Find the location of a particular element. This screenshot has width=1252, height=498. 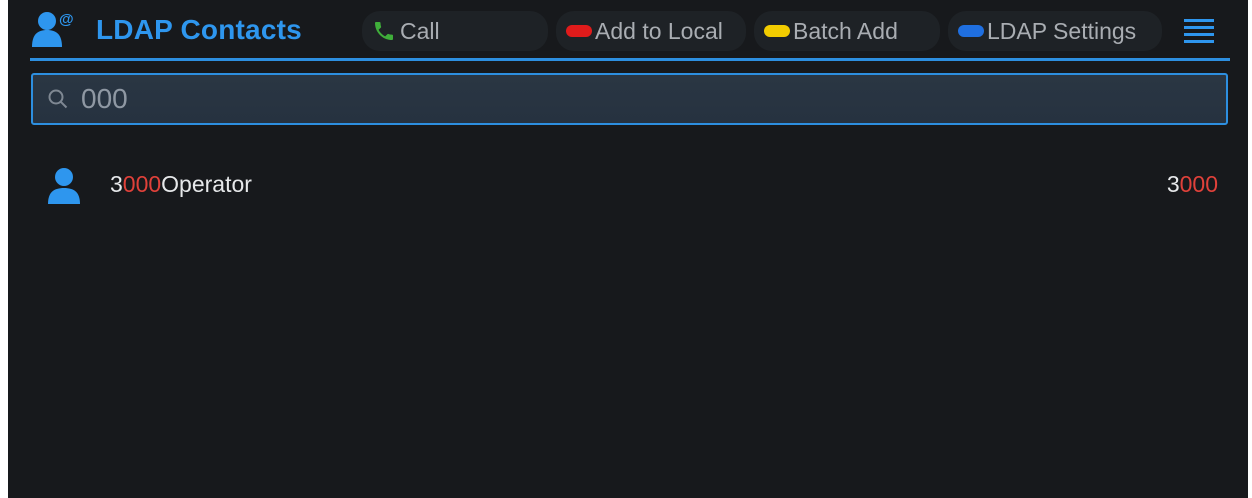

contact-name-suffix: Operator is located at coordinates (206, 184).